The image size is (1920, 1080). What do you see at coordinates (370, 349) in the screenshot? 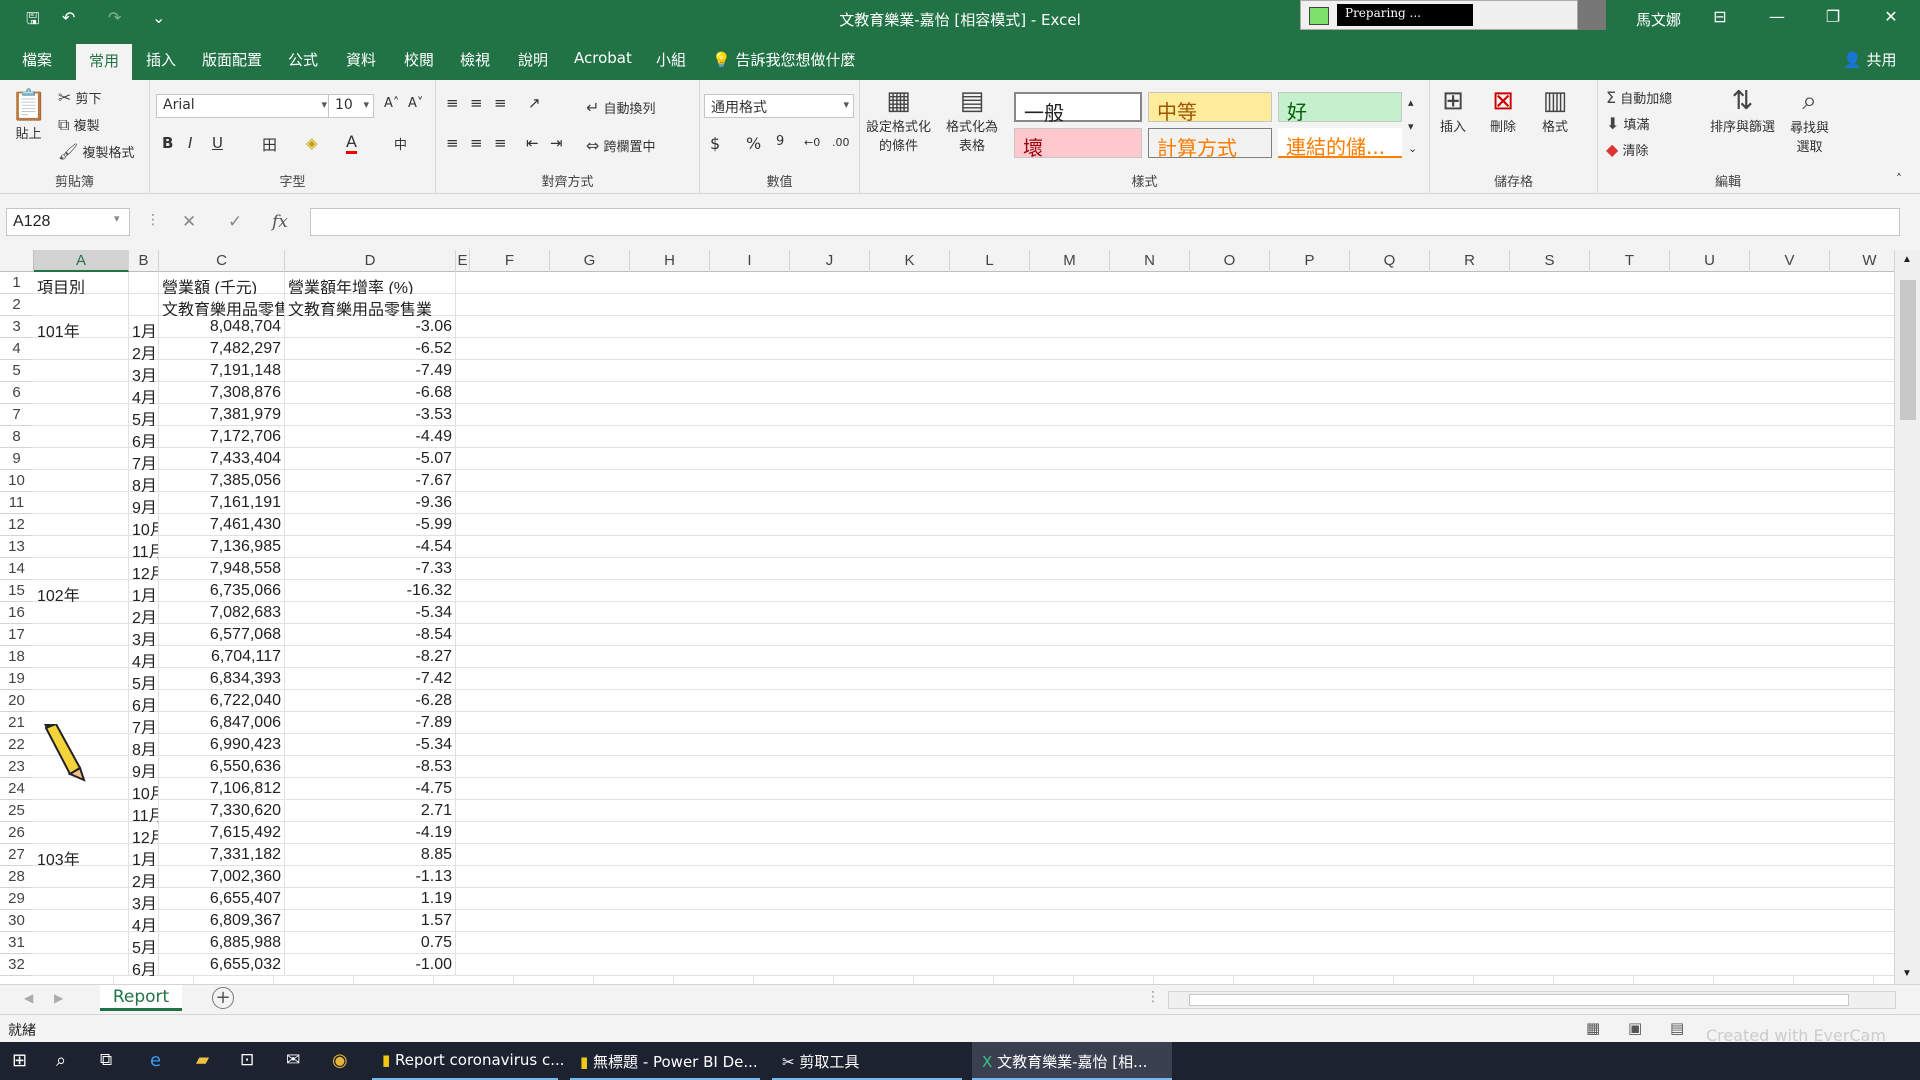
I see `cell-d4: -6.52` at bounding box center [370, 349].